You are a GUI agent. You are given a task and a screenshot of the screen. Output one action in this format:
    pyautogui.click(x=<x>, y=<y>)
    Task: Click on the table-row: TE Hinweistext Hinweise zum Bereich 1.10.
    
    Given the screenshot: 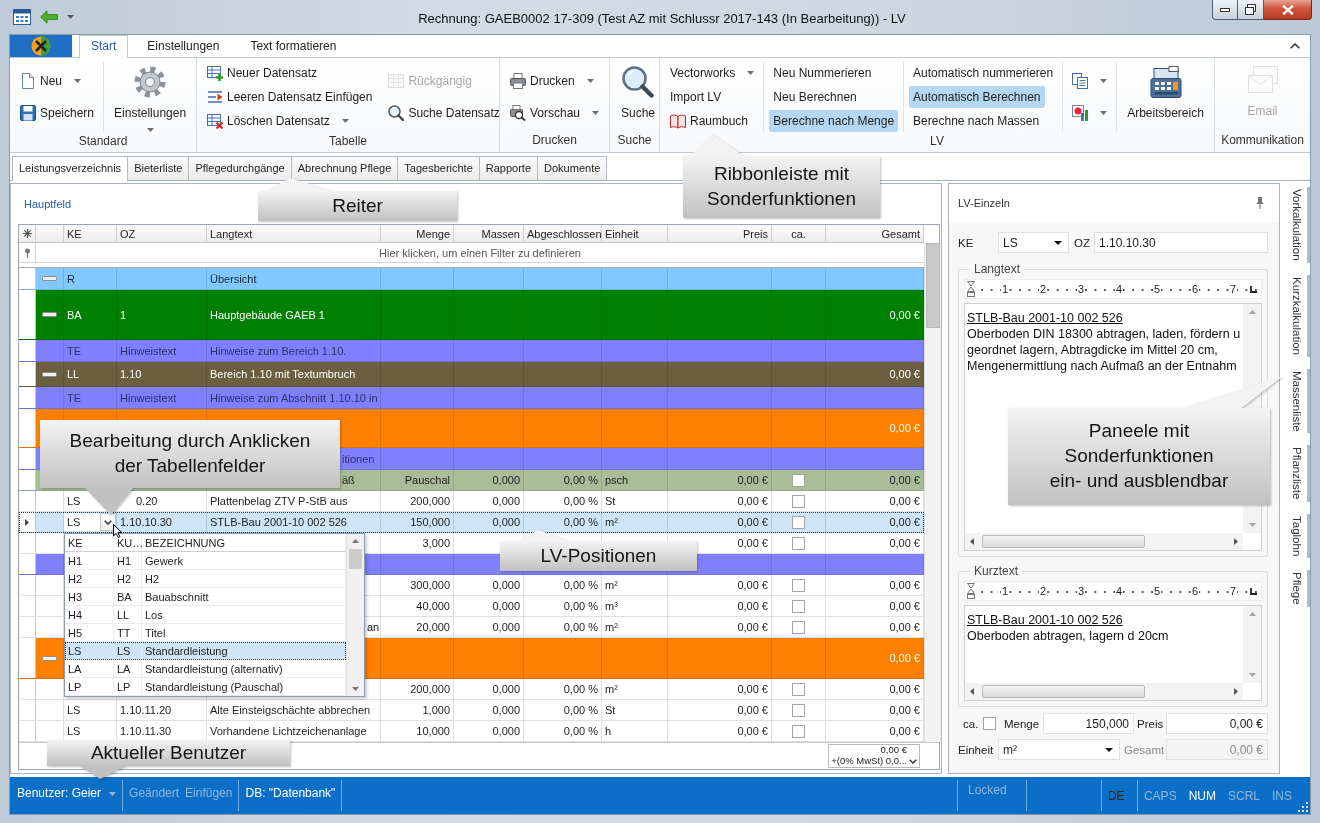 What is the action you would take?
    pyautogui.click(x=471, y=351)
    